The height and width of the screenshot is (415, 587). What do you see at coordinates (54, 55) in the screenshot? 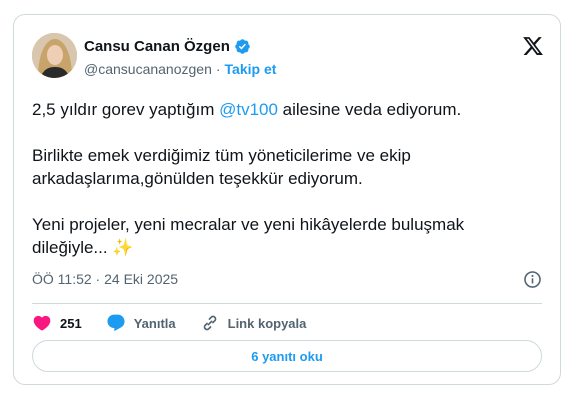
I see `avatar` at bounding box center [54, 55].